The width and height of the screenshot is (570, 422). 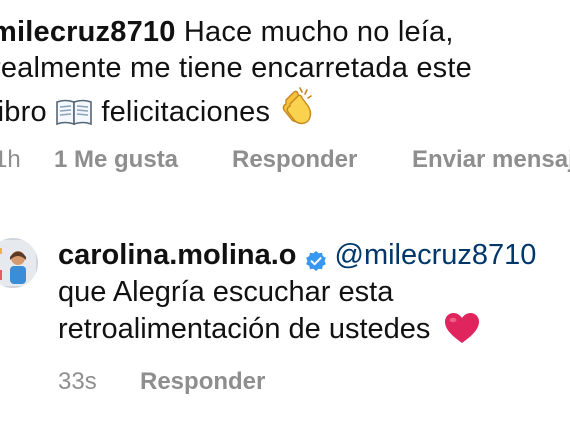 I want to click on reply-username: carolina.molina.o, so click(x=177, y=255).